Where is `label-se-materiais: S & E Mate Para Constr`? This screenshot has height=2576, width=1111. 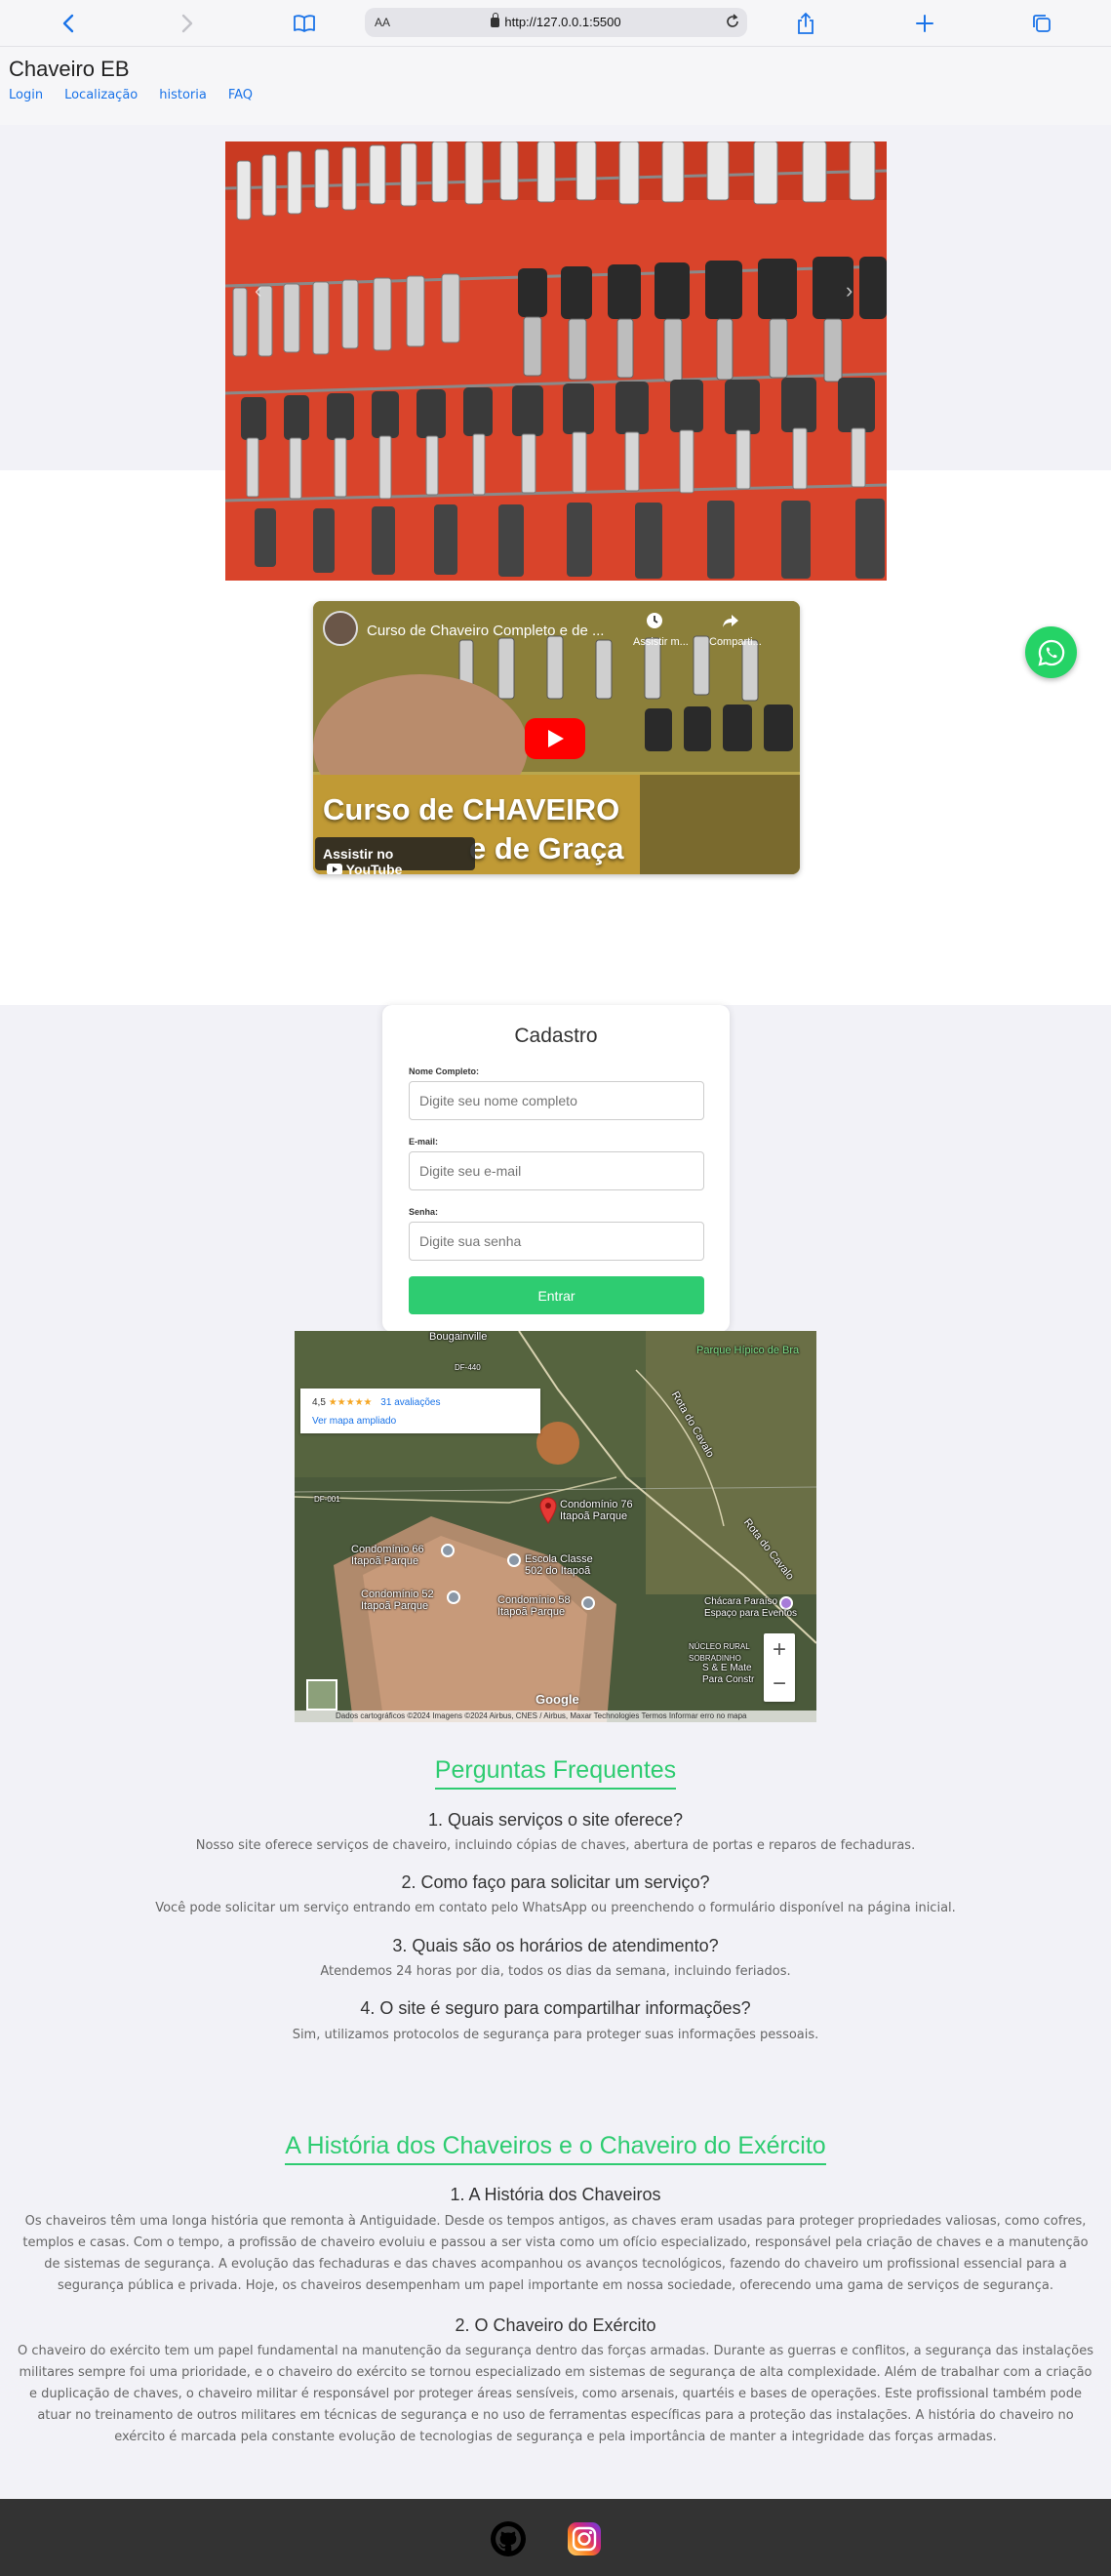
label-se-materiais: S & E Mate Para Constr is located at coordinates (728, 1674).